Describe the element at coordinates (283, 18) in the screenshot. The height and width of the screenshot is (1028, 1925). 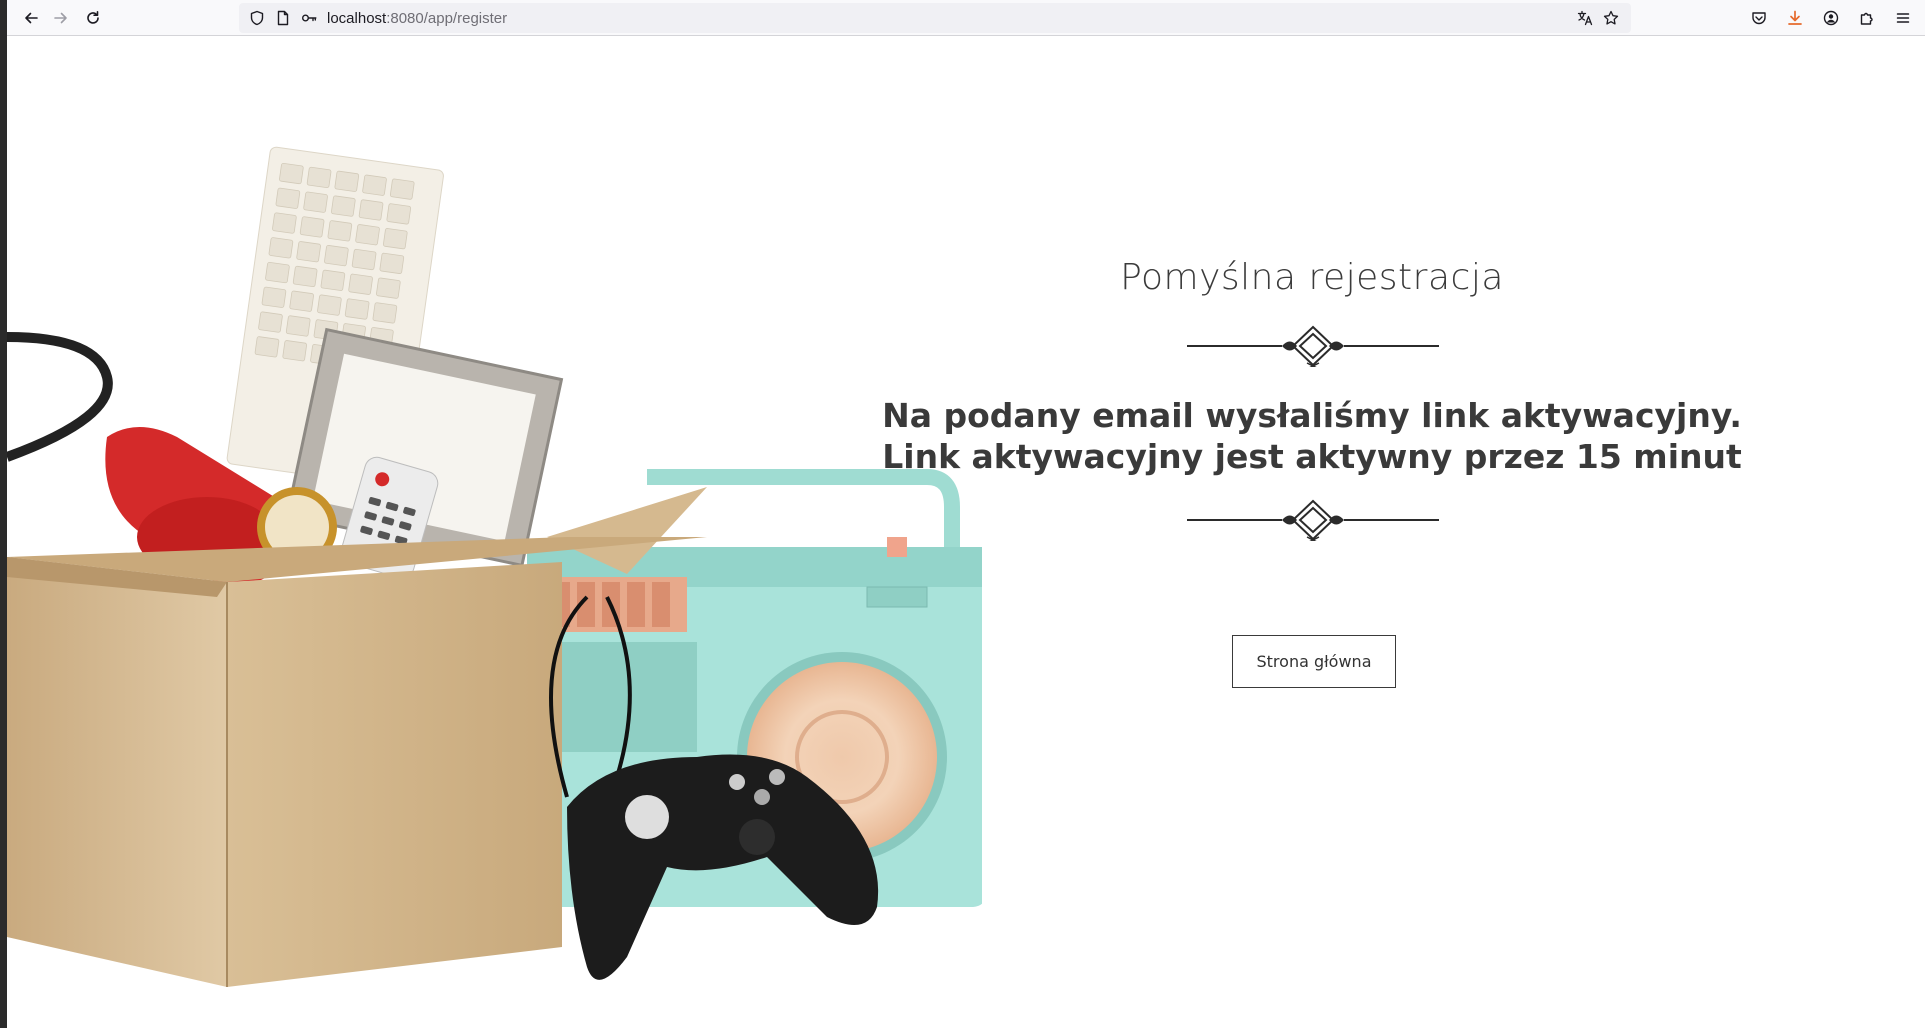
I see `page-icon` at that location.